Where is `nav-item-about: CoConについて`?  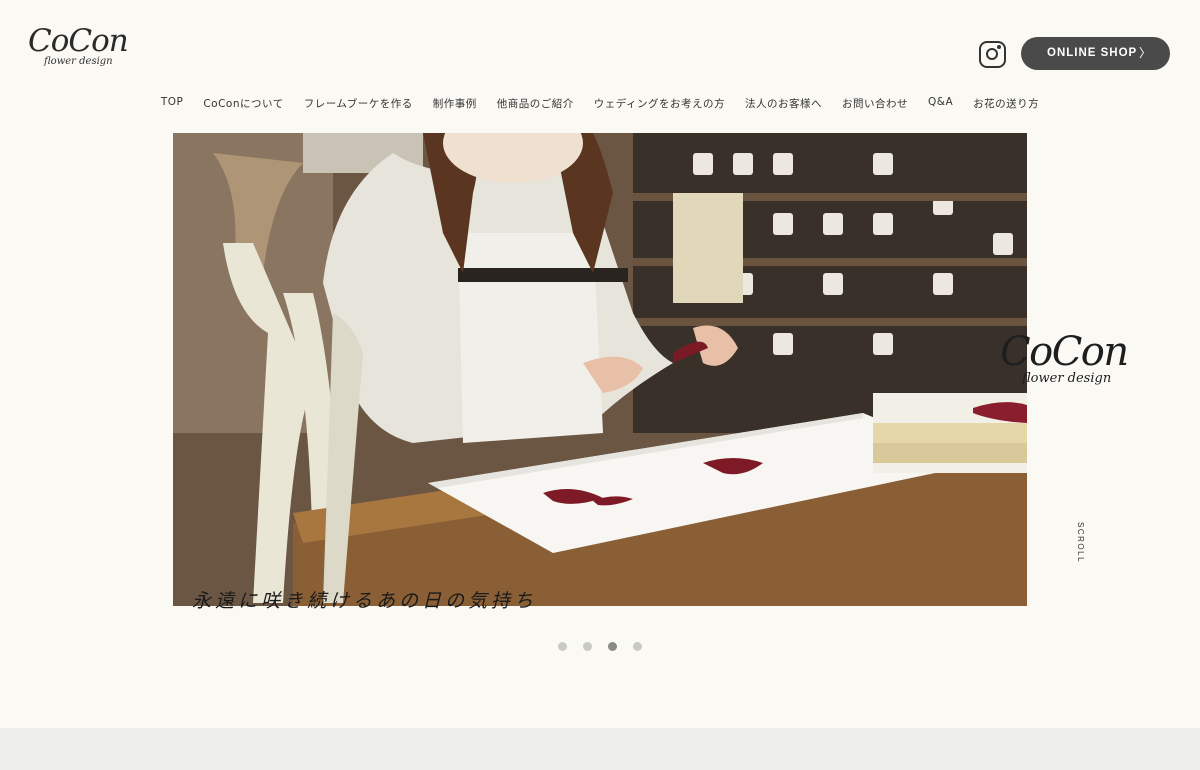 nav-item-about: CoConについて is located at coordinates (243, 105).